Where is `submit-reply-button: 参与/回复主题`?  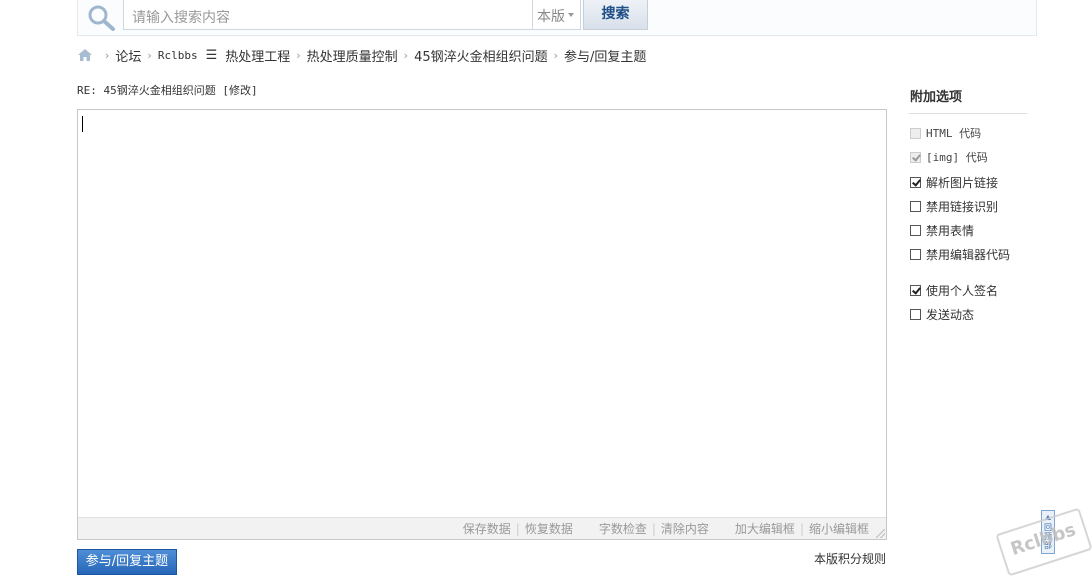 submit-reply-button: 参与/回复主题 is located at coordinates (127, 562).